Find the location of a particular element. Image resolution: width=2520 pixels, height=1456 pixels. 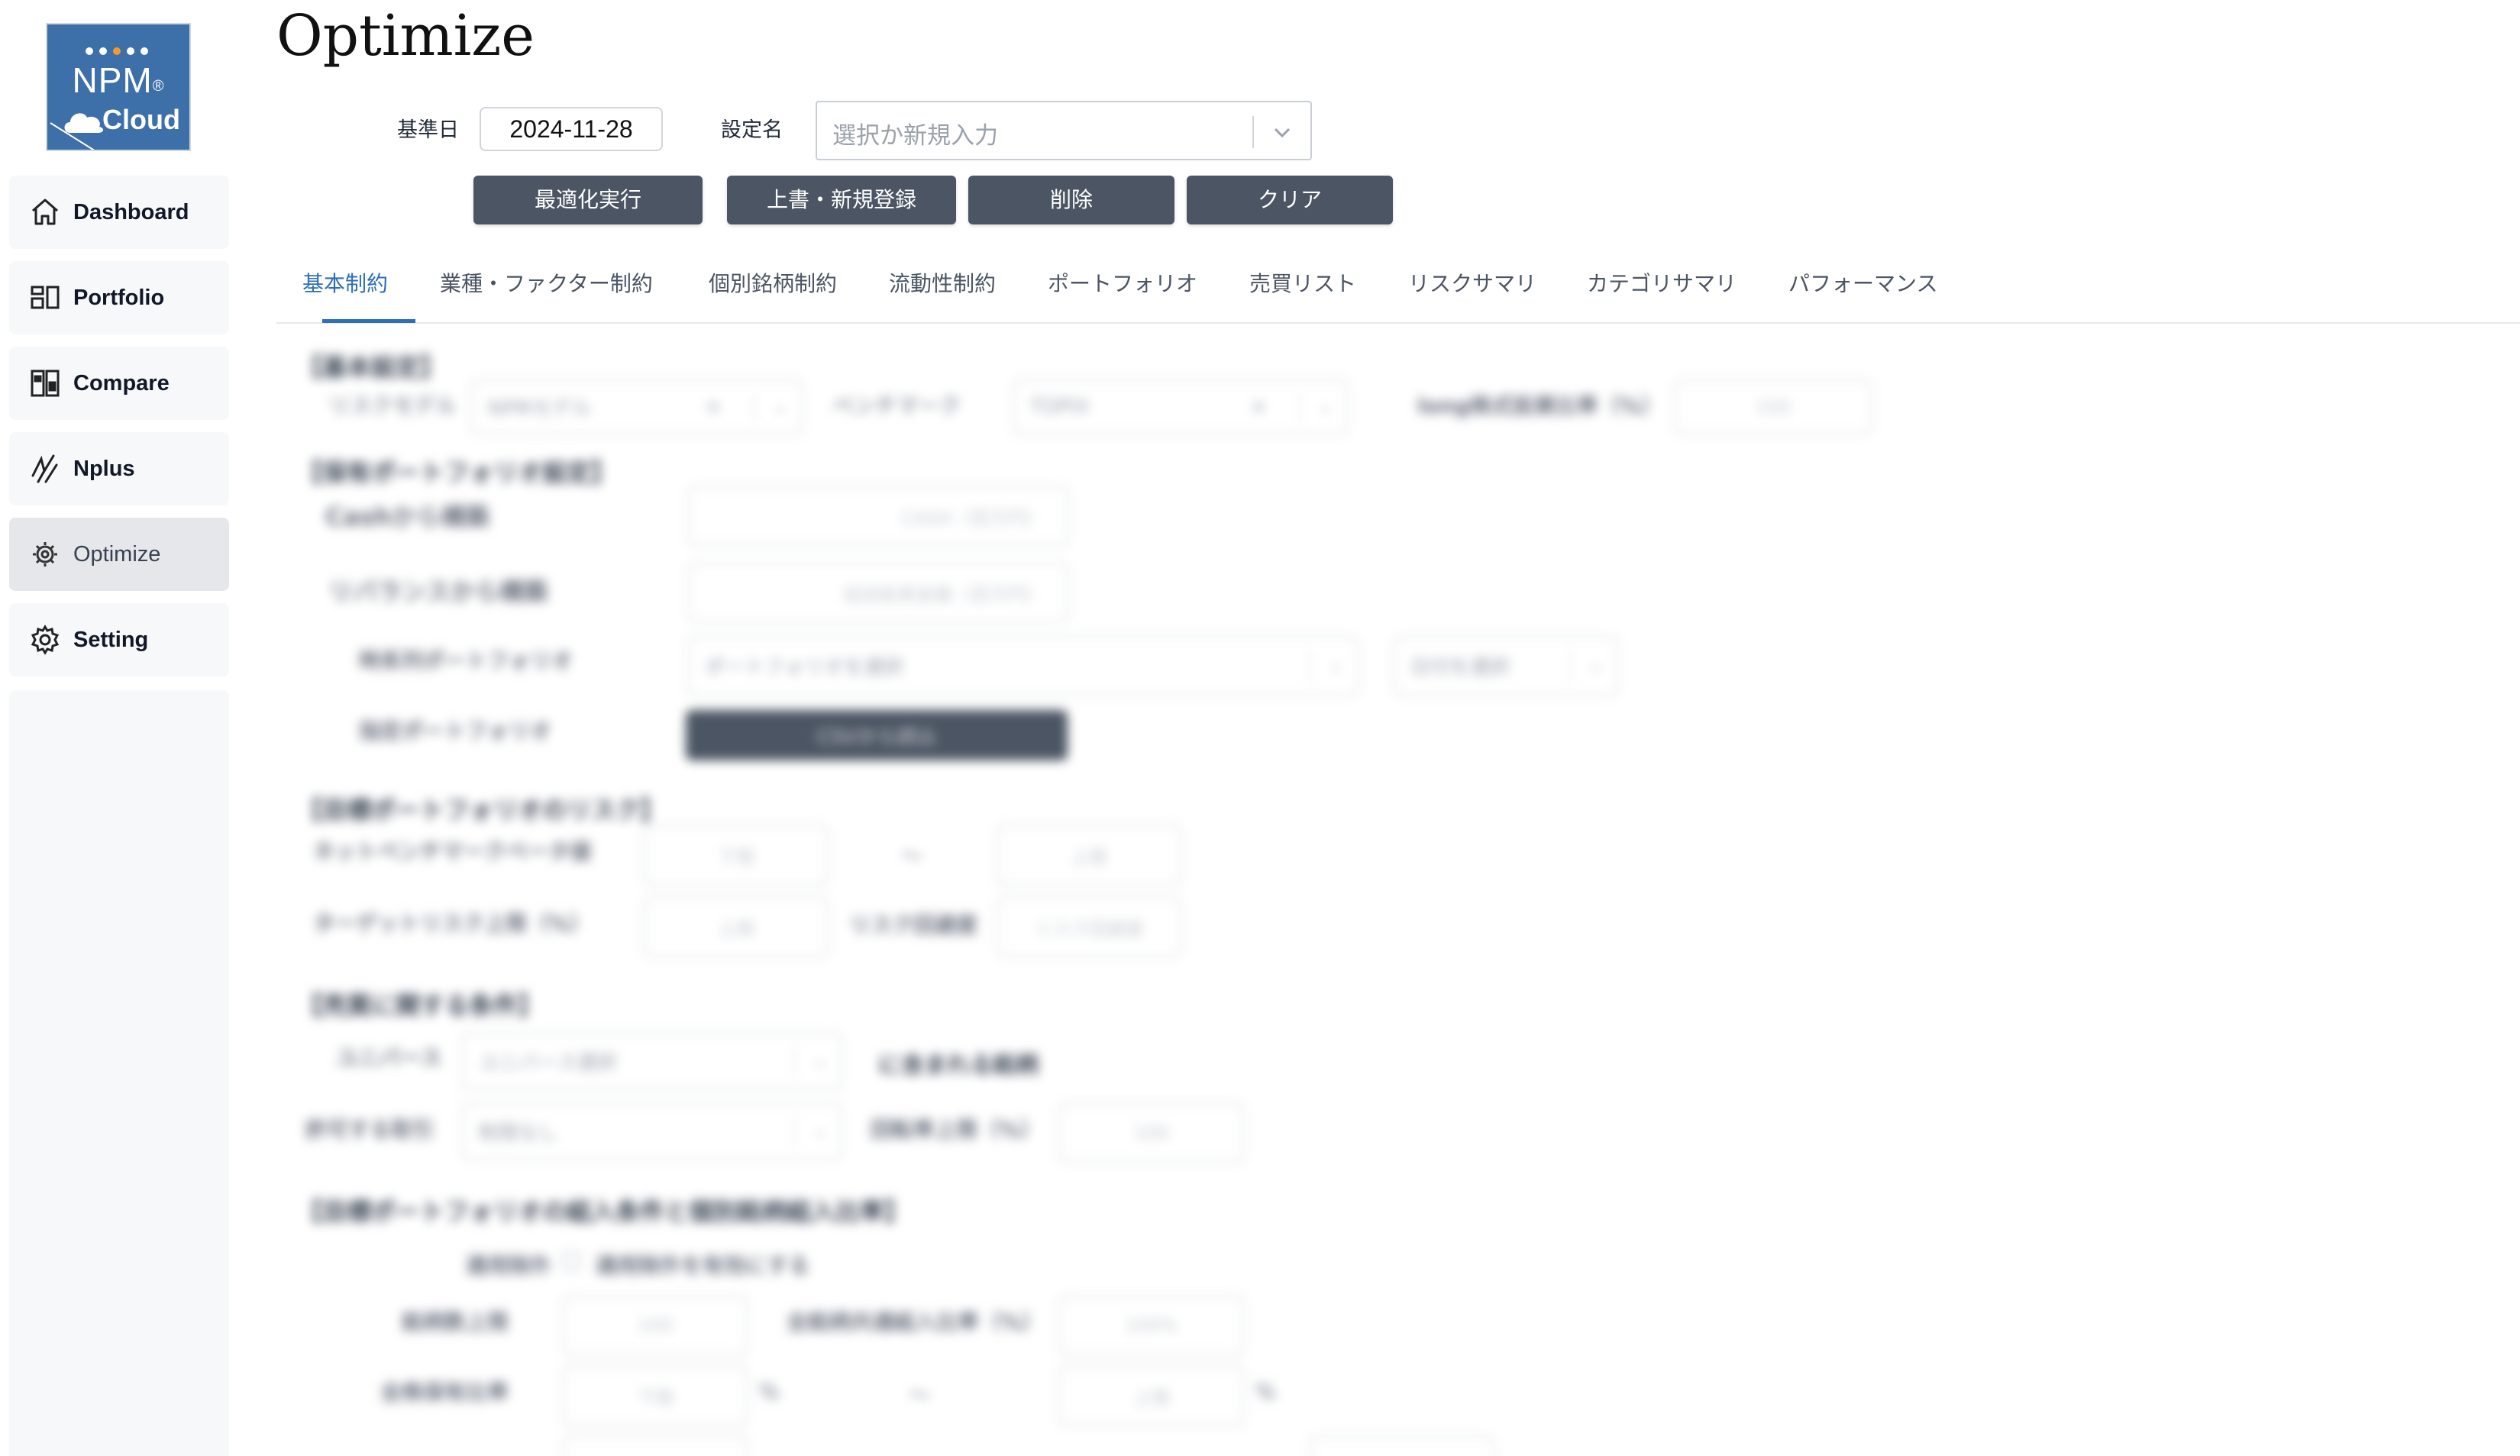

exception-label: 適用除外 is located at coordinates (509, 1266).